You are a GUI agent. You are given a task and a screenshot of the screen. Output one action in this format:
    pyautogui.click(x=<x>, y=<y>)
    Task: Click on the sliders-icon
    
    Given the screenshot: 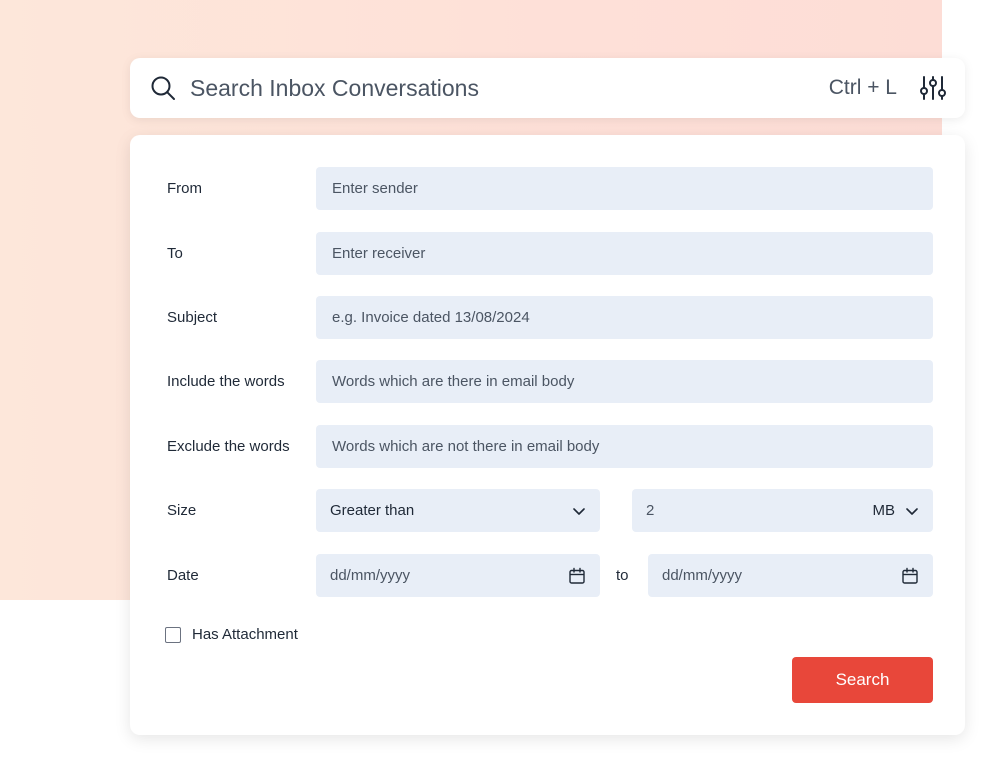 What is the action you would take?
    pyautogui.click(x=933, y=88)
    